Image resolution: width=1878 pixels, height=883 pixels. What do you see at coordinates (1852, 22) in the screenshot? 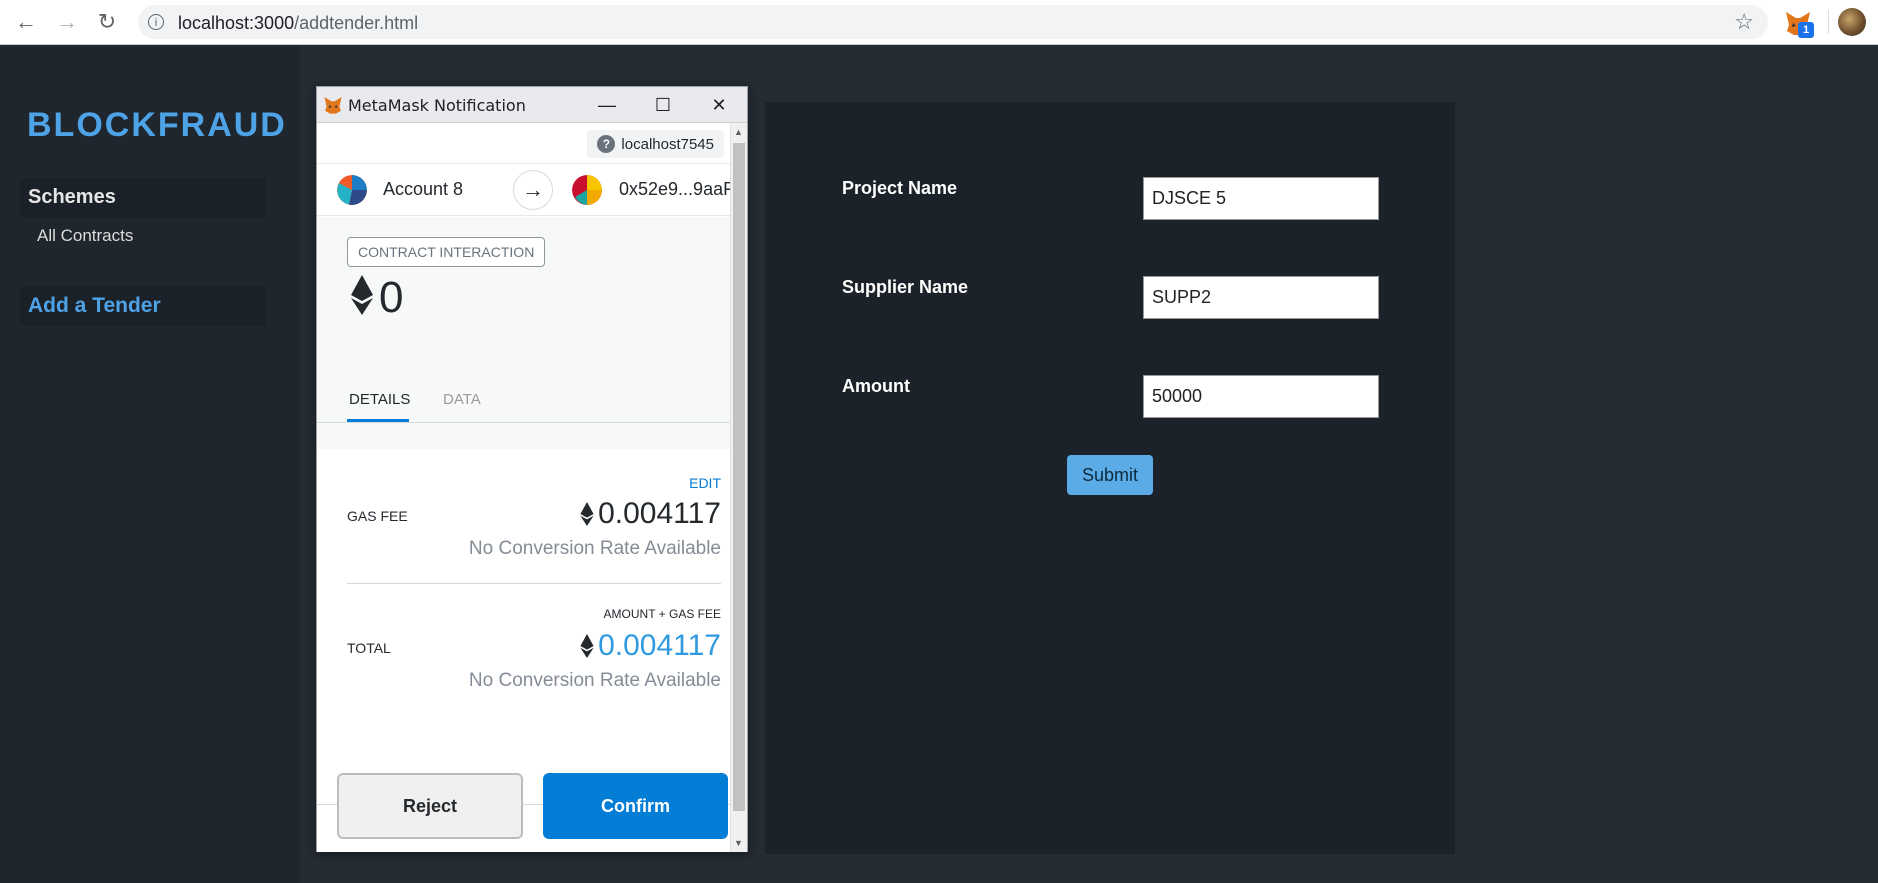
I see `profile-avatar` at bounding box center [1852, 22].